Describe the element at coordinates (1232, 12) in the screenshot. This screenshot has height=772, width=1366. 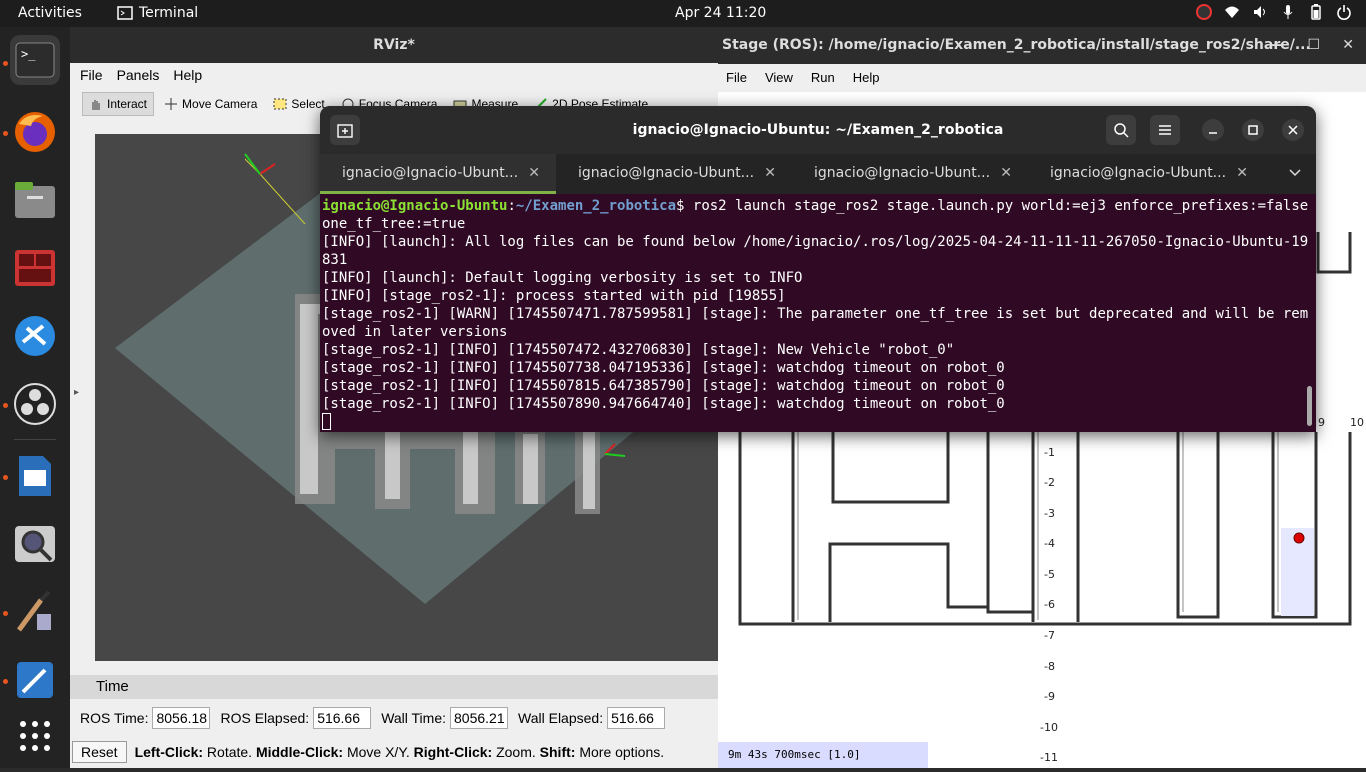
I see `wifi-icon` at that location.